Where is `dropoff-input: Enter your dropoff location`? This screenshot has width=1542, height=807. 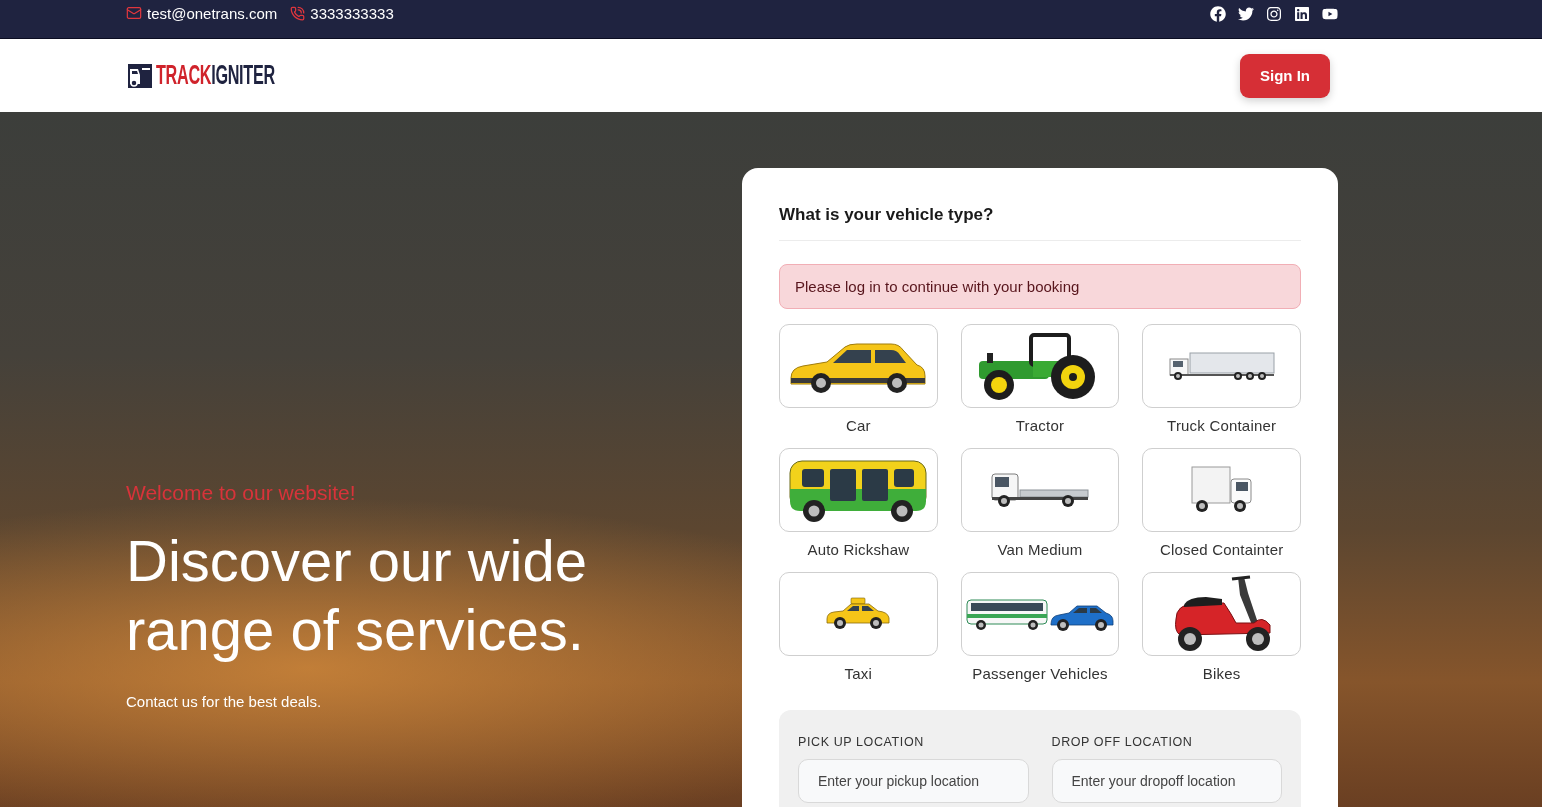
dropoff-input: Enter your dropoff location is located at coordinates (1166, 781).